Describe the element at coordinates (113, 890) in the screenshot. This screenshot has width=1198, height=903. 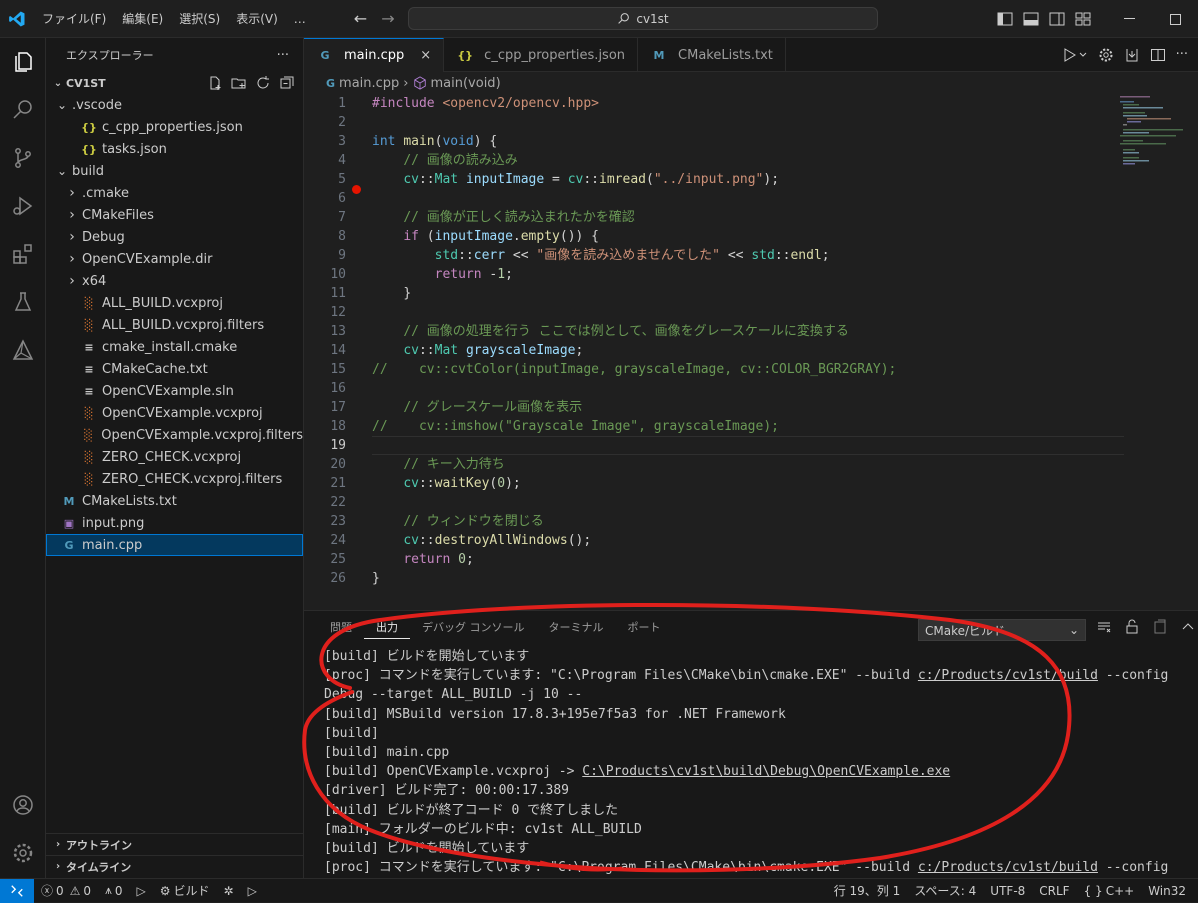
I see `ports-status: ⩚ 0` at that location.